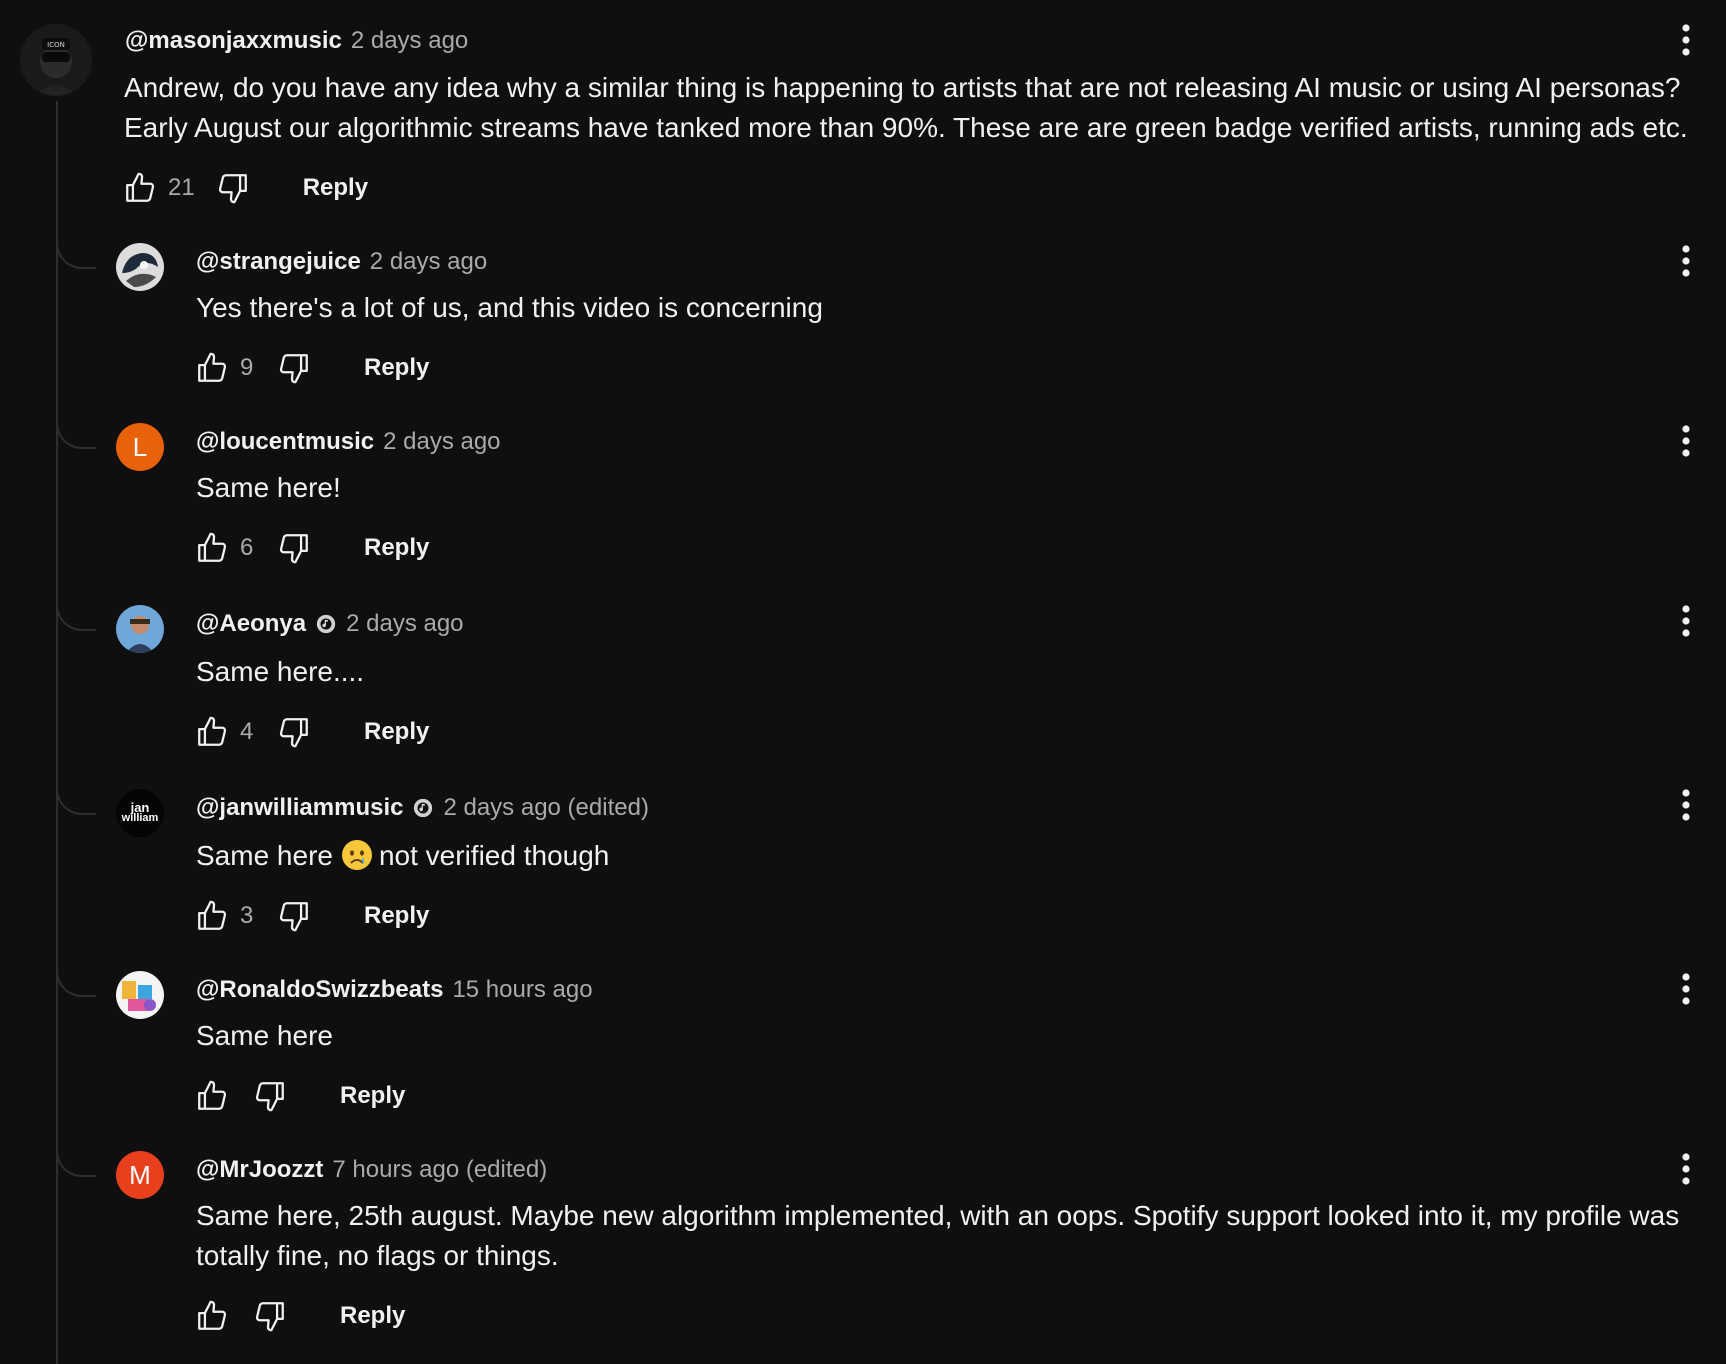 The height and width of the screenshot is (1364, 1726). I want to click on comment-author: @masonjaxxmusic, so click(233, 41).